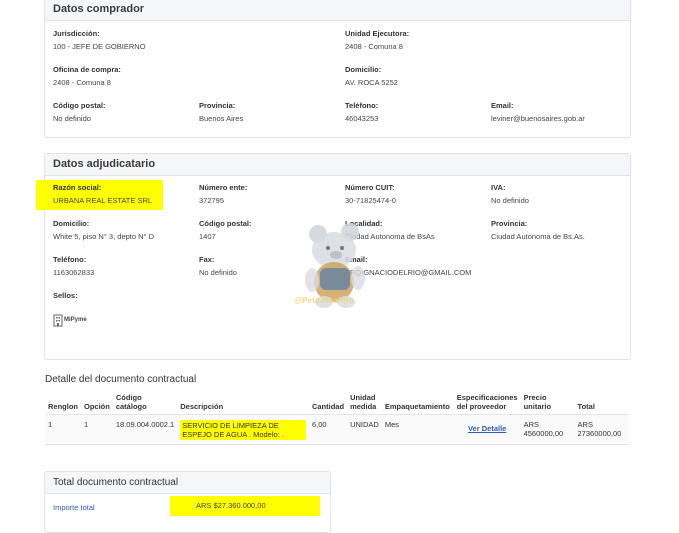  What do you see at coordinates (71, 223) in the screenshot?
I see `adjudicatario-domicilio-label: Domicilio:` at bounding box center [71, 223].